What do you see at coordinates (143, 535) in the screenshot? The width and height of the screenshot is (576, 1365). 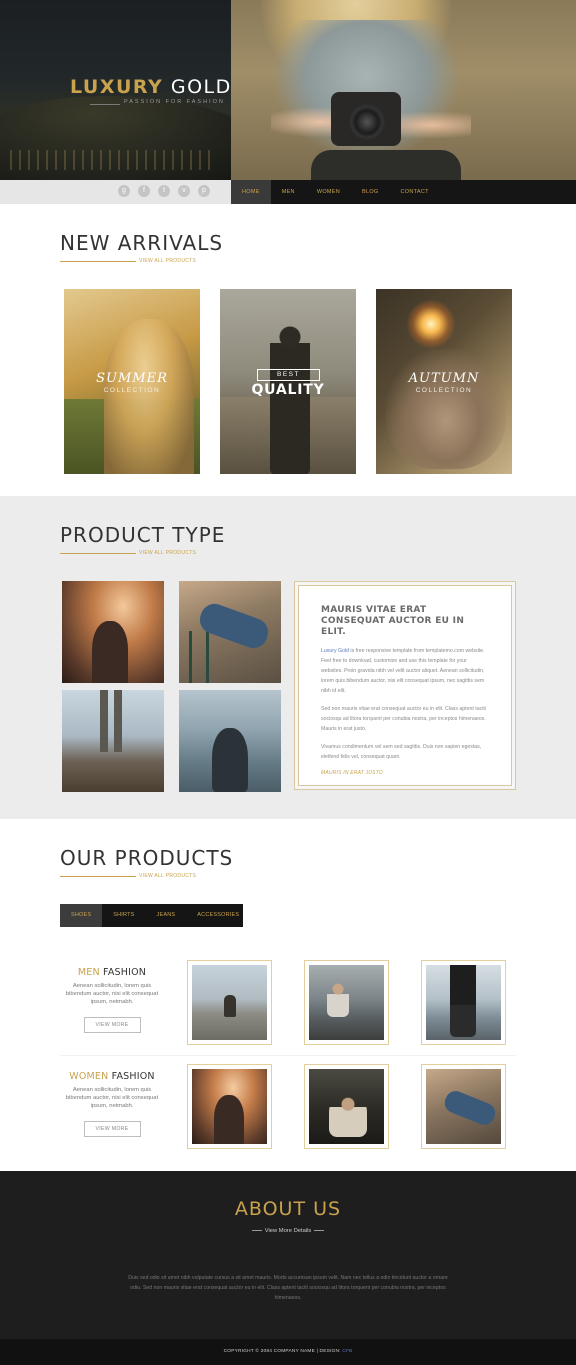 I see `product-type-title: PRODUCT TYPE` at bounding box center [143, 535].